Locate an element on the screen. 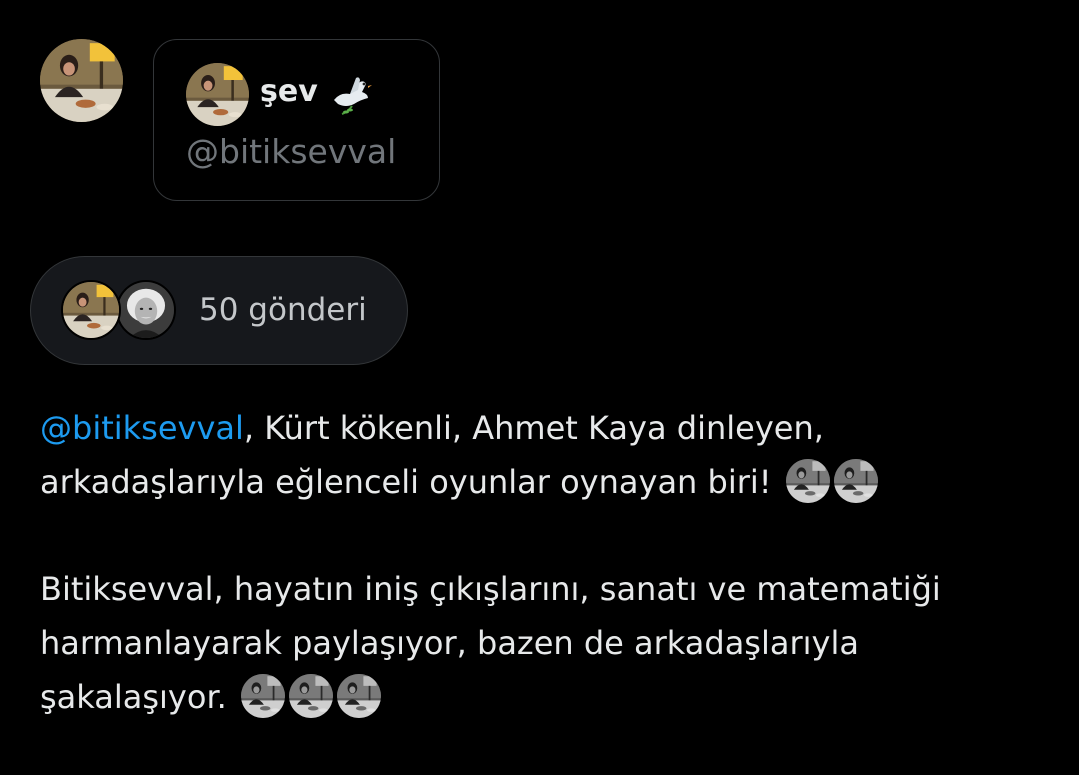 This screenshot has width=1079, height=775. author-avatar is located at coordinates (81, 80).